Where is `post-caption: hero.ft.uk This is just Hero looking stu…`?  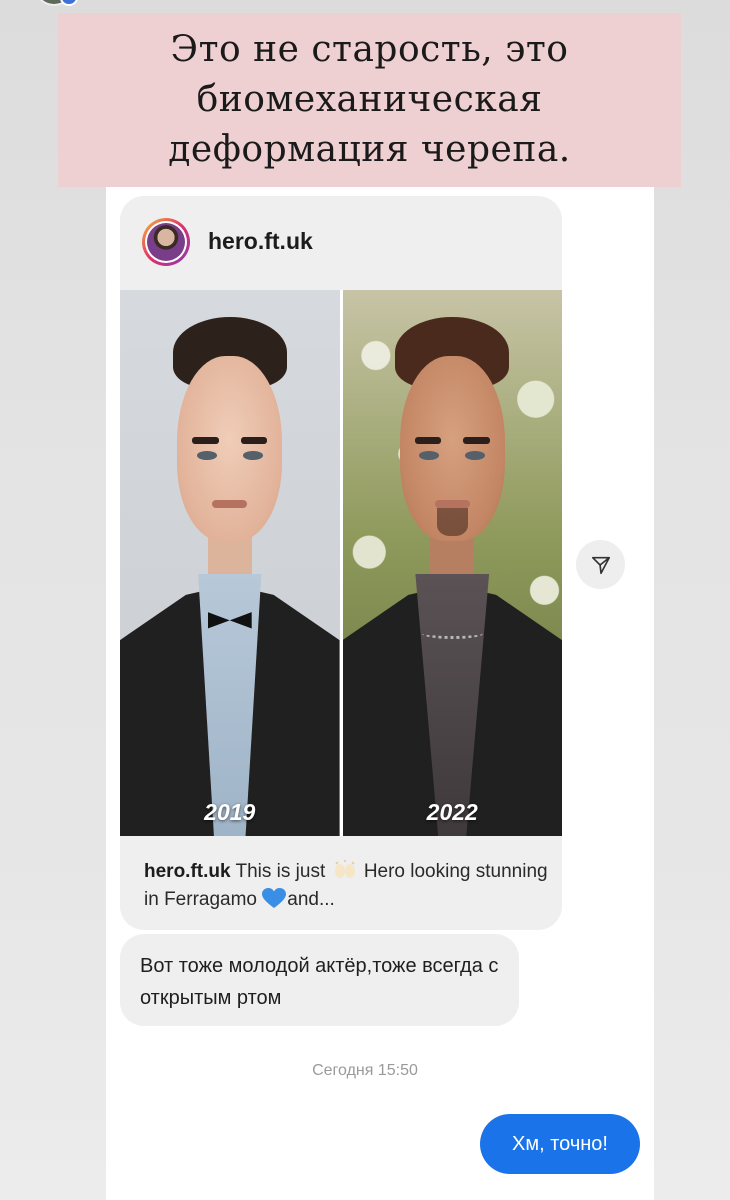
post-caption: hero.ft.uk This is just Hero looking stu… is located at coordinates (346, 886).